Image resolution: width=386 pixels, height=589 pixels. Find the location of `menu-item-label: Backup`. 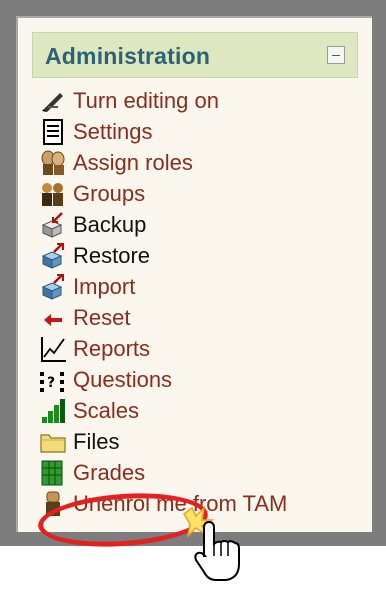

menu-item-label: Backup is located at coordinates (109, 225).